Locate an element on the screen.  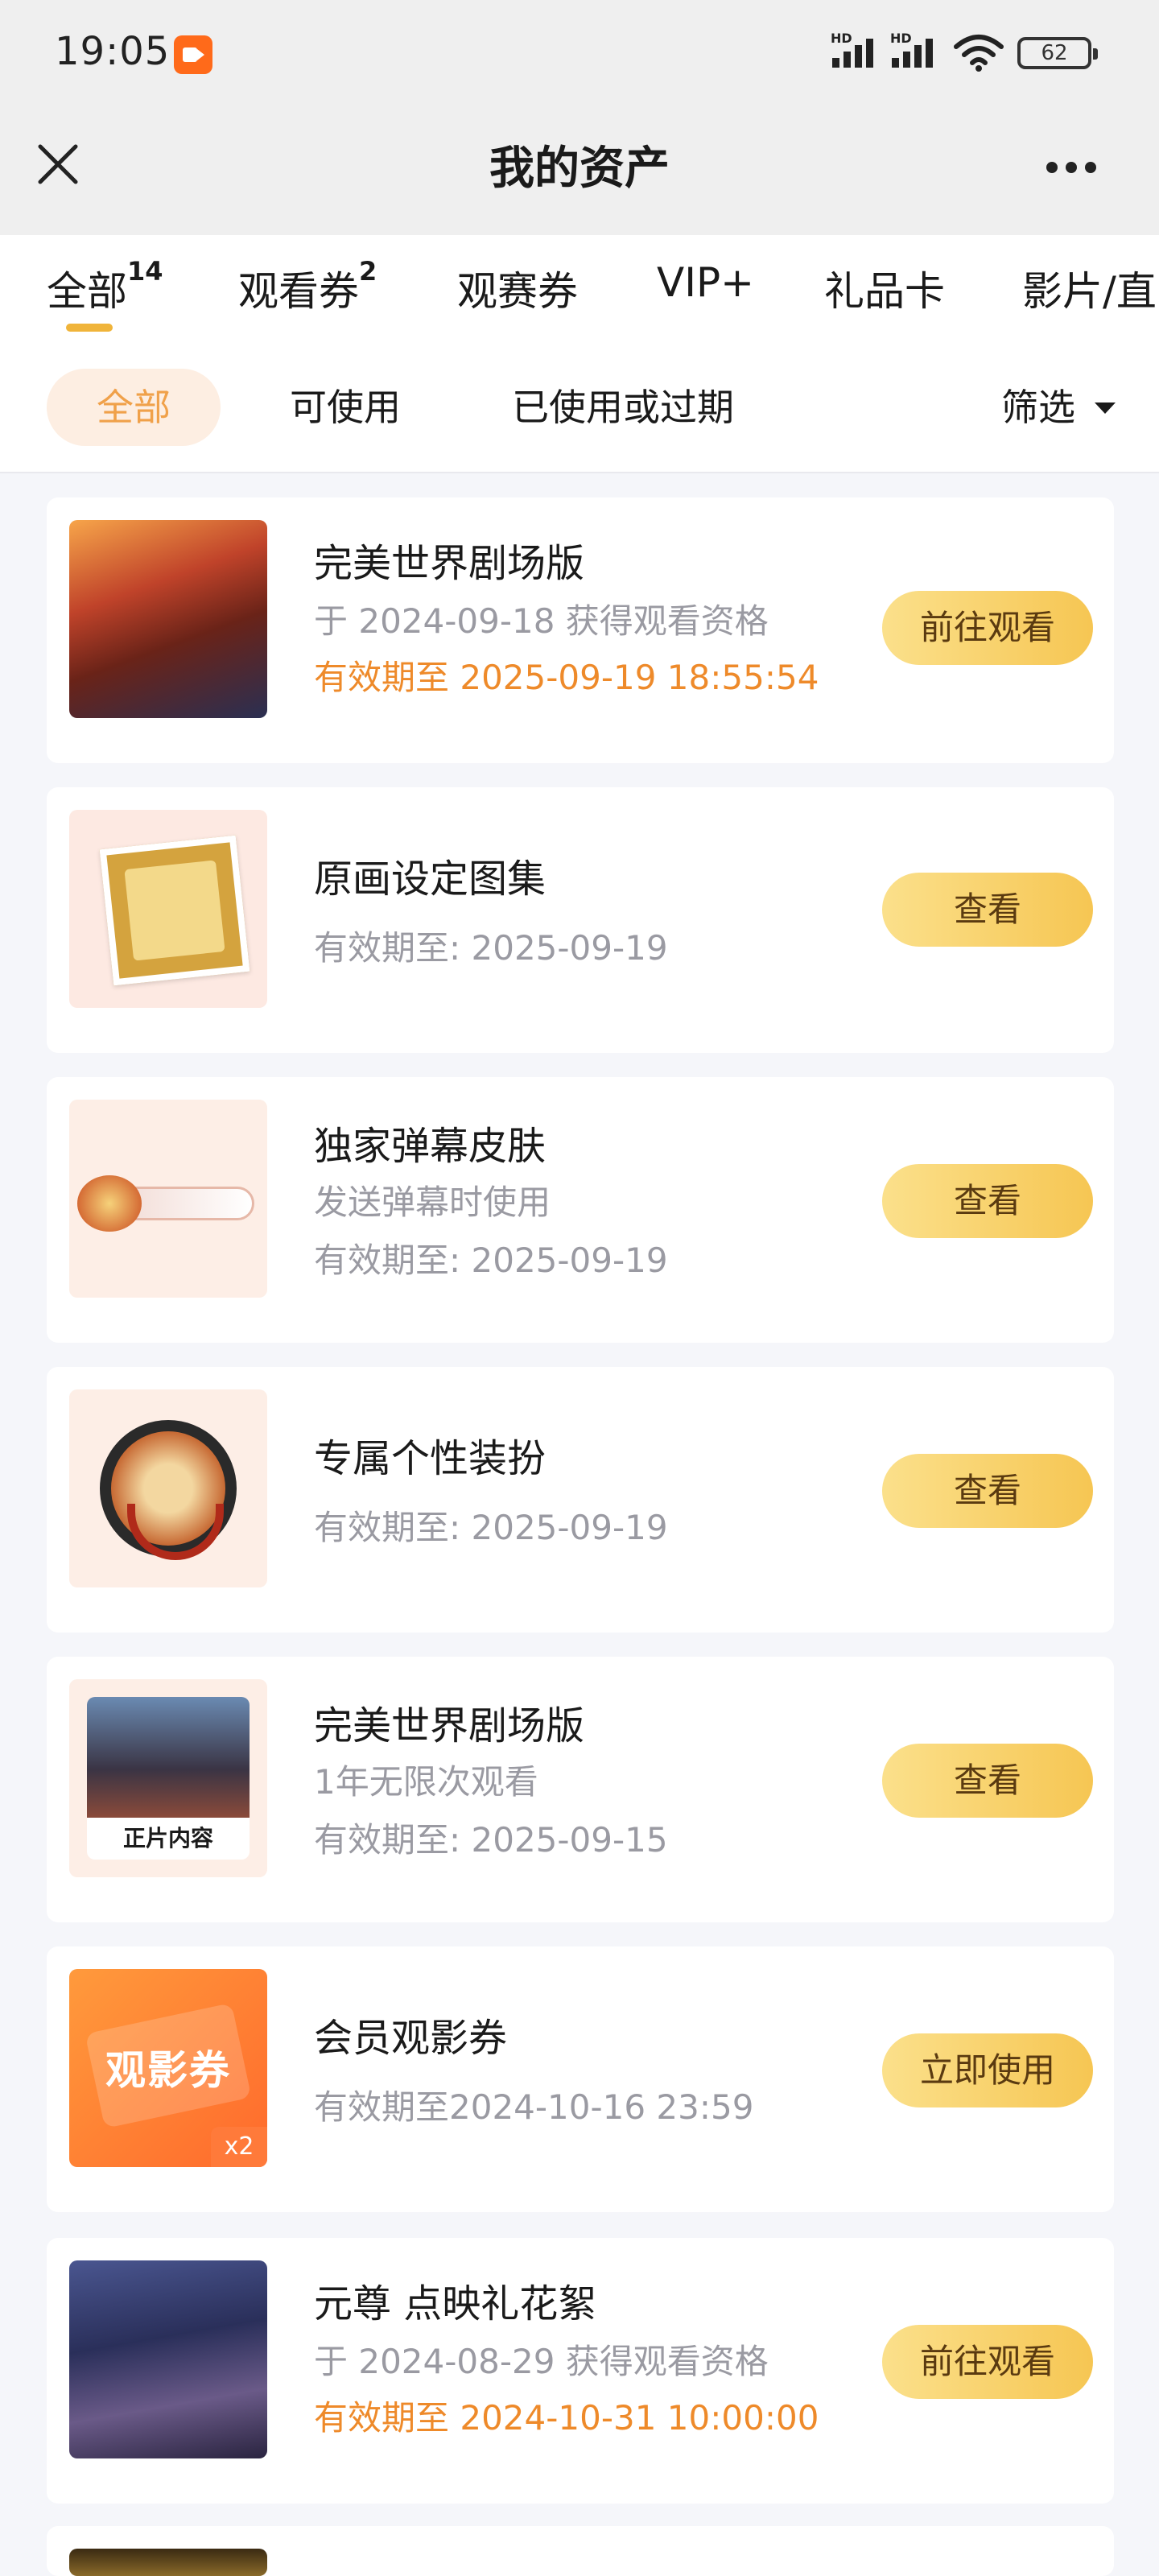
avatar-ring-icon is located at coordinates (168, 1490).